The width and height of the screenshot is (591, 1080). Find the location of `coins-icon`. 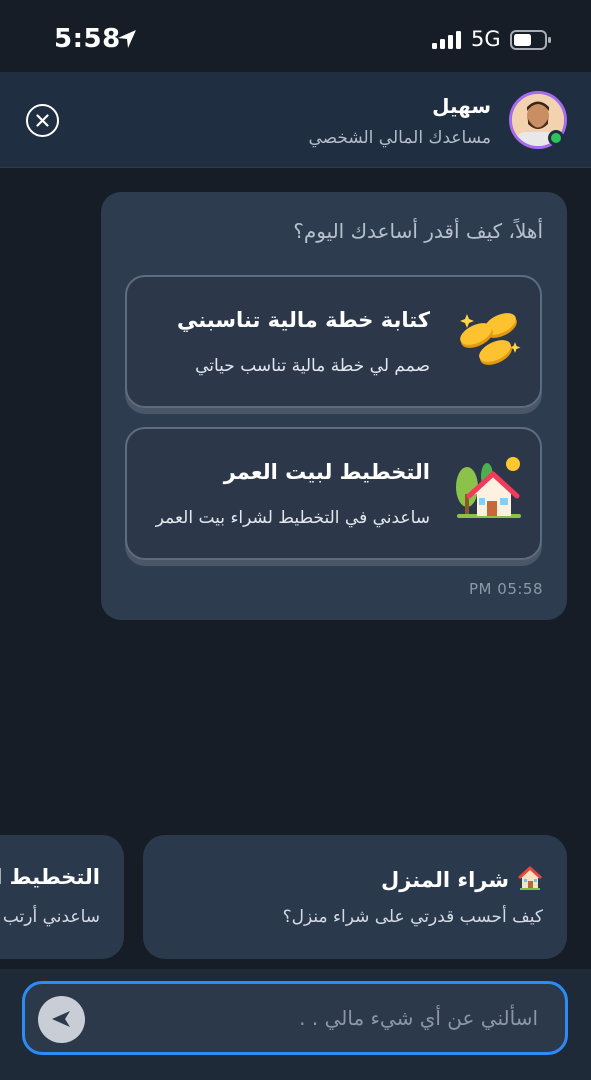

coins-icon is located at coordinates (490, 339).